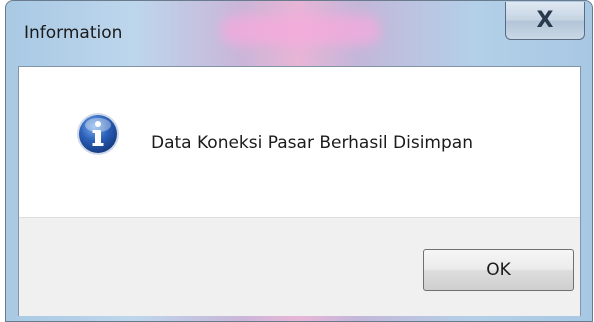  What do you see at coordinates (73, 33) in the screenshot?
I see `dialog-title: Information` at bounding box center [73, 33].